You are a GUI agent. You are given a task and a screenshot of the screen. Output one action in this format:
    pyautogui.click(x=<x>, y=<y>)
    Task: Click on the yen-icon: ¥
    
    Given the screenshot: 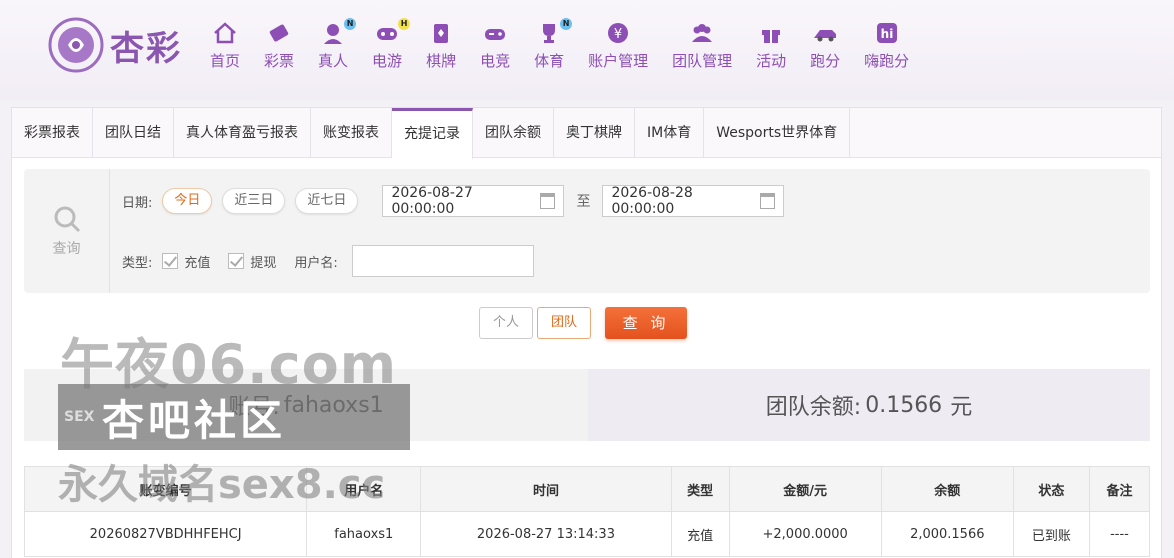 What is the action you would take?
    pyautogui.click(x=618, y=33)
    